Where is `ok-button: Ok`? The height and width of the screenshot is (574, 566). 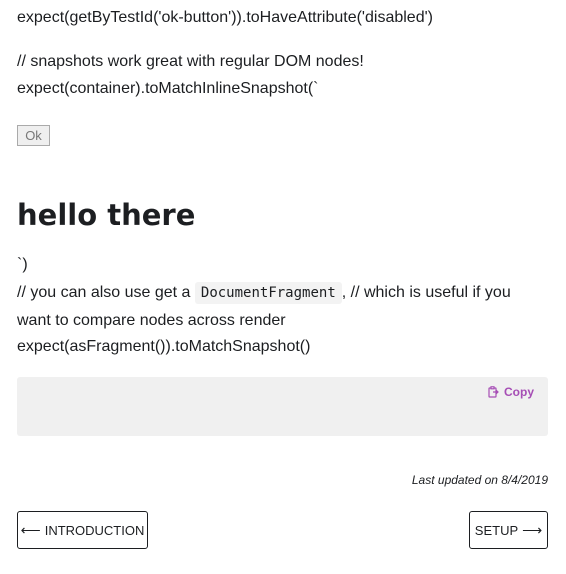
ok-button: Ok is located at coordinates (33, 135).